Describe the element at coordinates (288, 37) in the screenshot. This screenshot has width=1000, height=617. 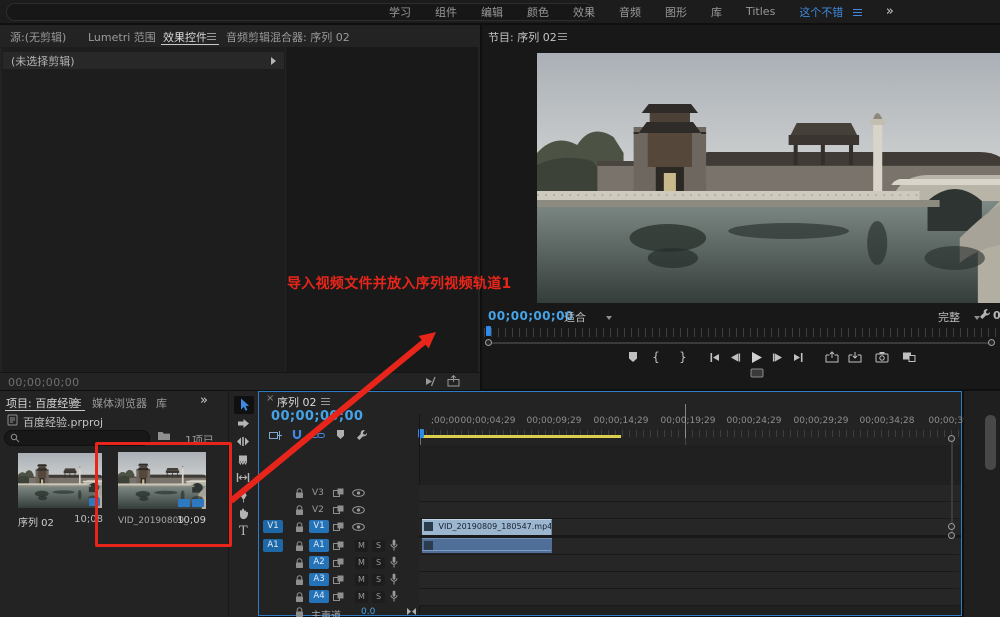
I see `tab-audio-clip-mixer: 音频剪辑混合器: 序列 02` at that location.